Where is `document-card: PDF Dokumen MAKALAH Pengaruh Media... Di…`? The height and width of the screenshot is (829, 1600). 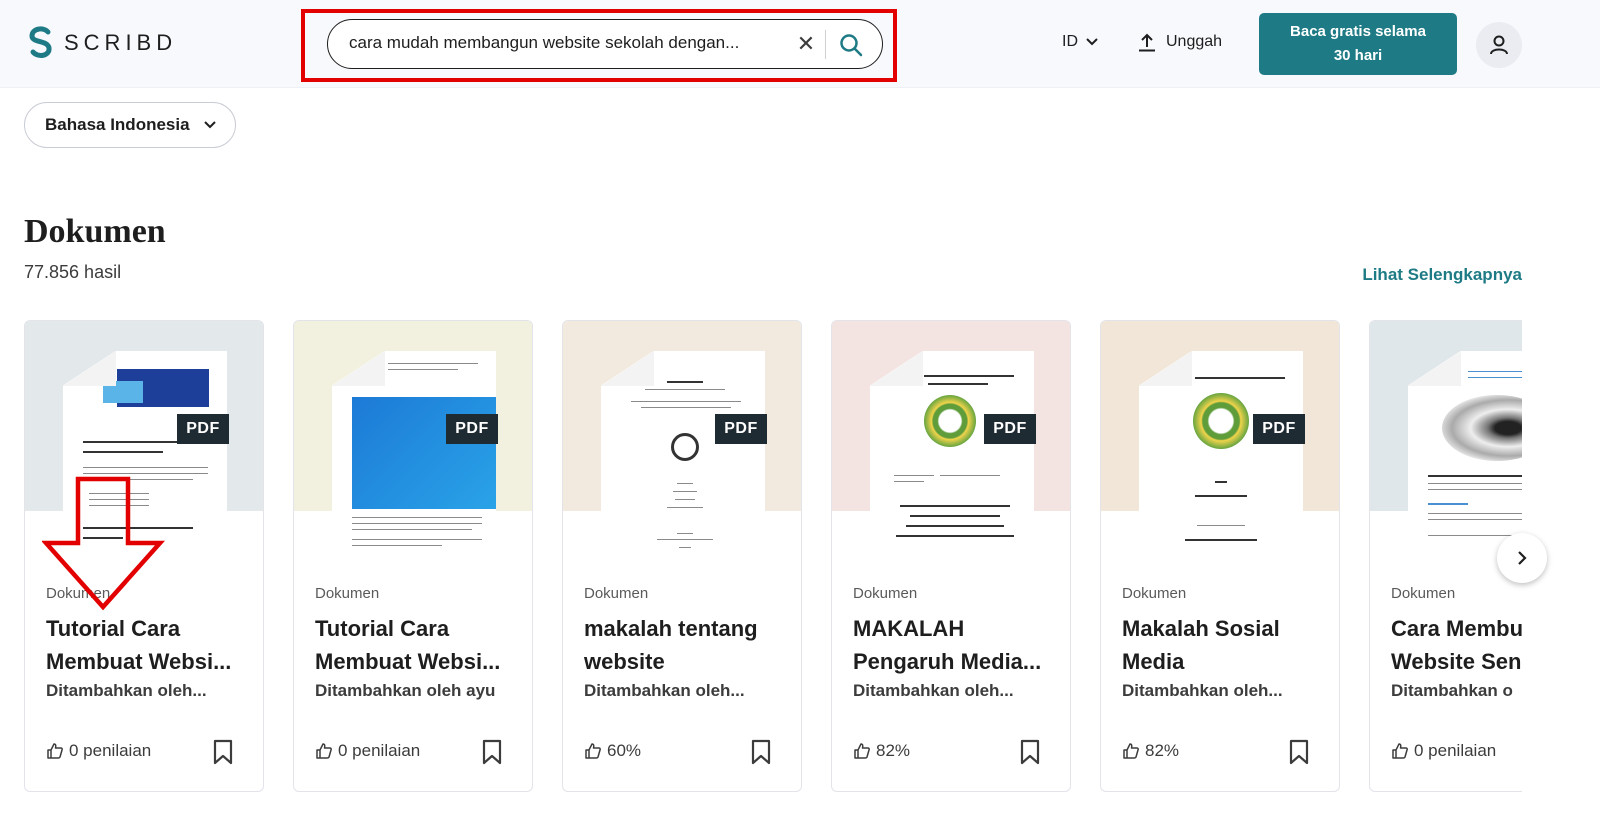
document-card: PDF Dokumen MAKALAH Pengaruh Media... Di… is located at coordinates (951, 556).